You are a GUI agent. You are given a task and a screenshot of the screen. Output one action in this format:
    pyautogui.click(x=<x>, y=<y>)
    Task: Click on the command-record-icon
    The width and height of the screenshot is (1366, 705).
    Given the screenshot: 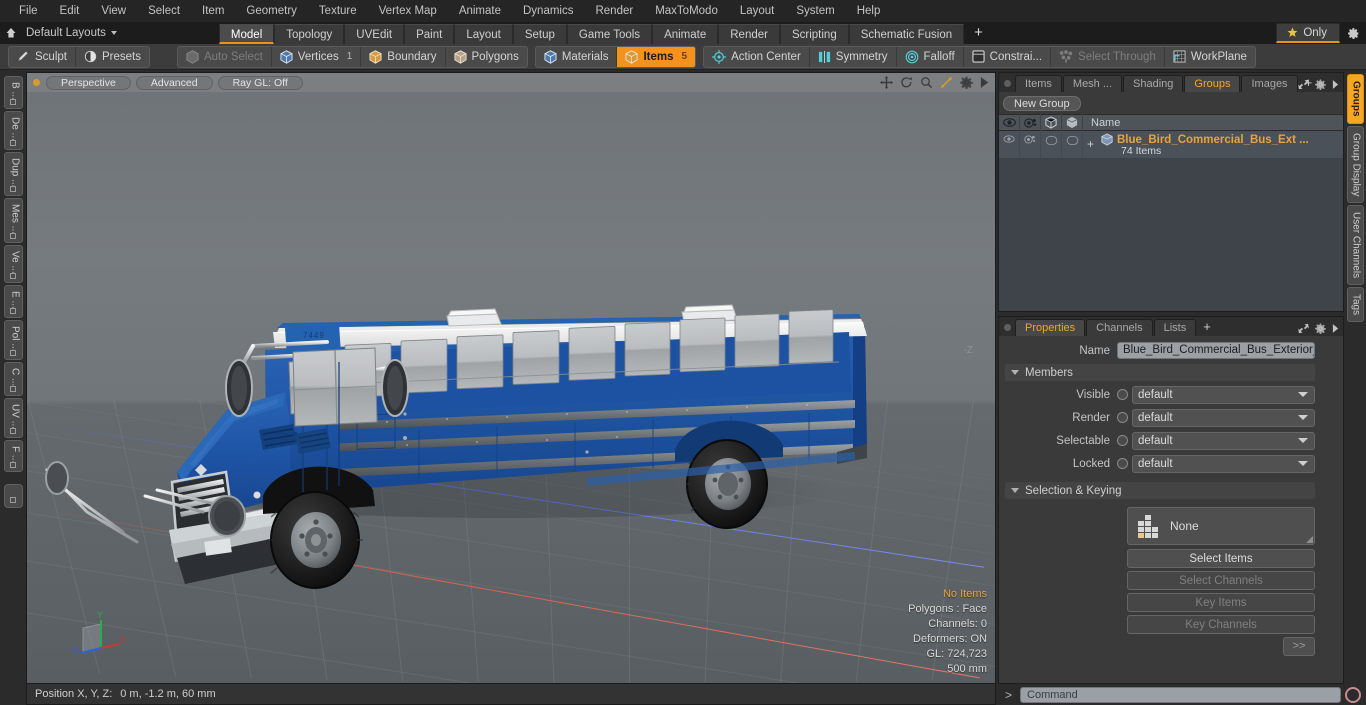 What is the action you would take?
    pyautogui.click(x=1353, y=694)
    